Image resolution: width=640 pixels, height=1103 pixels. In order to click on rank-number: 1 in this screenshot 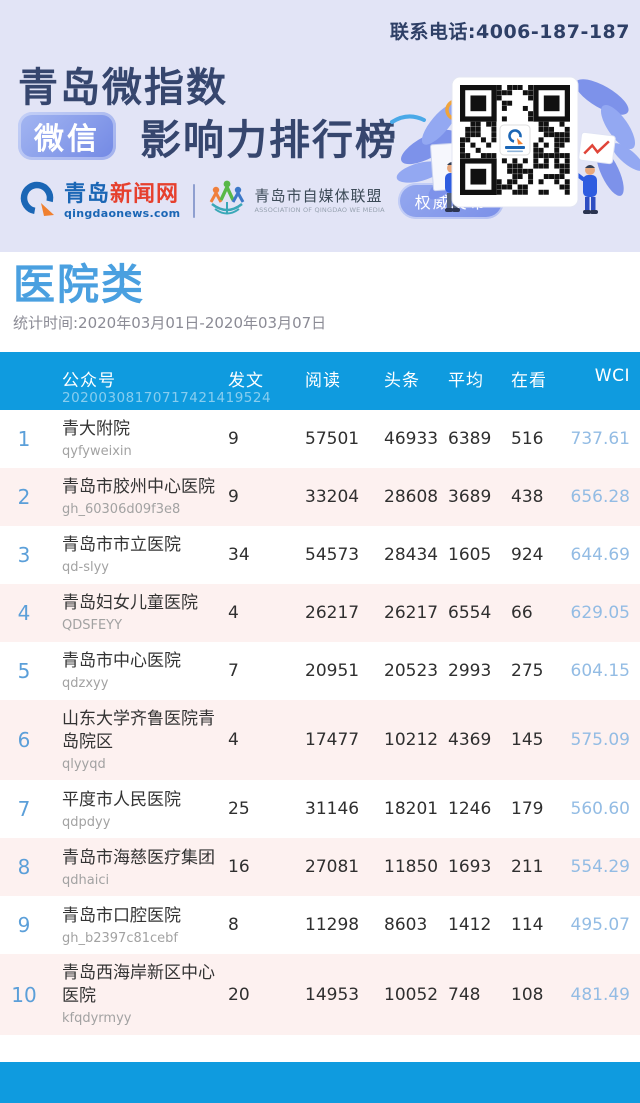, I will do `click(24, 439)`.